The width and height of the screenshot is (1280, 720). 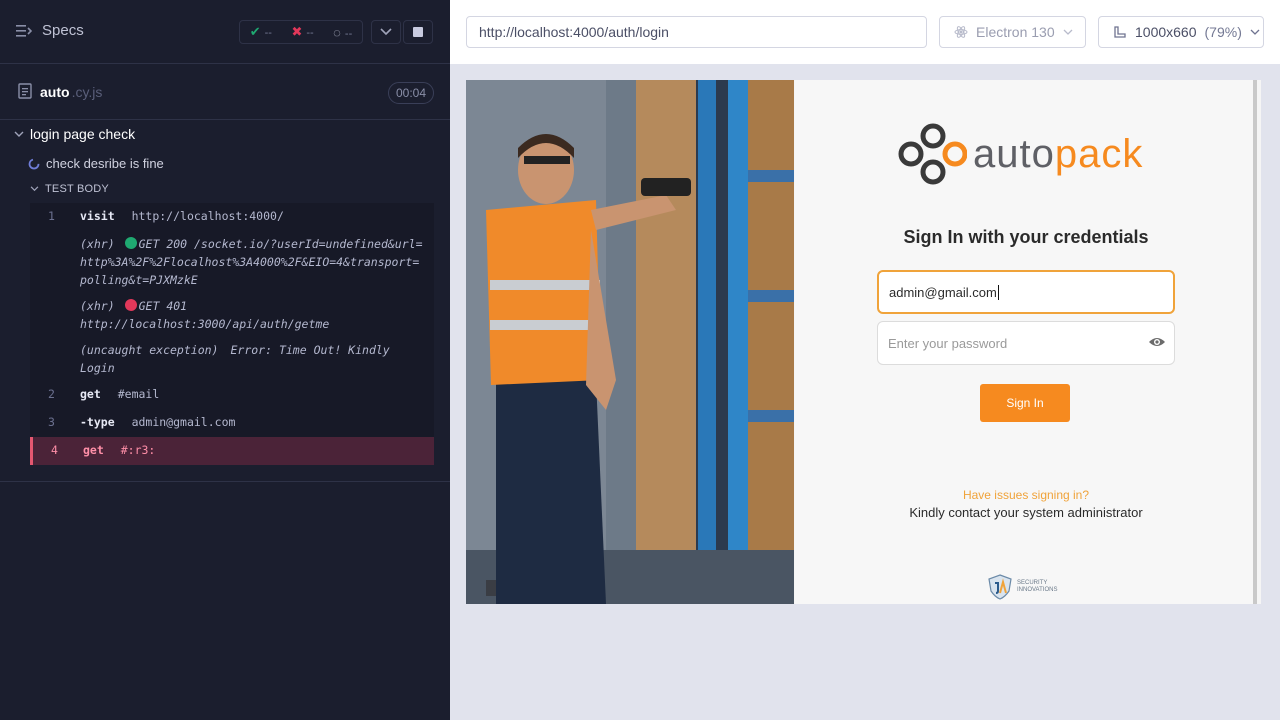 I want to click on command-message: #:r3:, so click(x=138, y=450).